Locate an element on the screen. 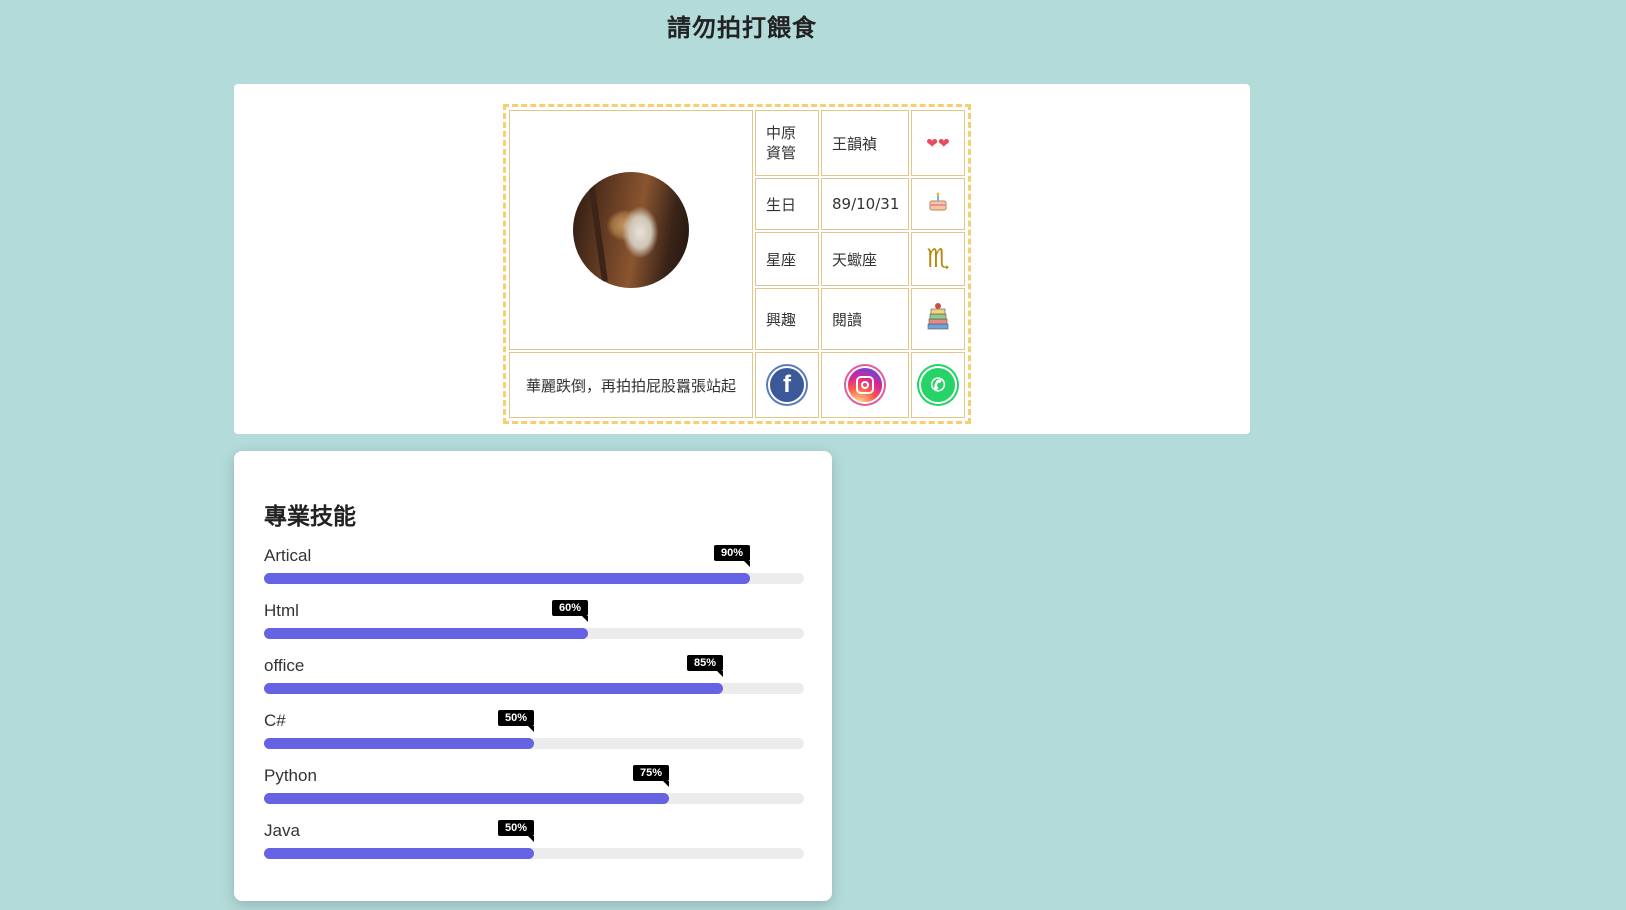  skill-progress-track: 90% is located at coordinates (534, 564).